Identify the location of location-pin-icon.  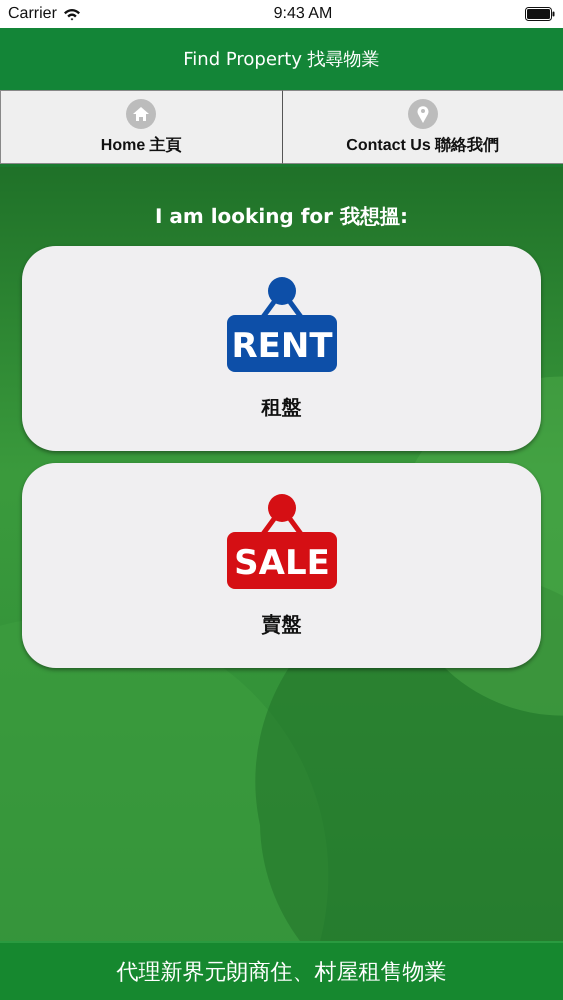
(423, 113).